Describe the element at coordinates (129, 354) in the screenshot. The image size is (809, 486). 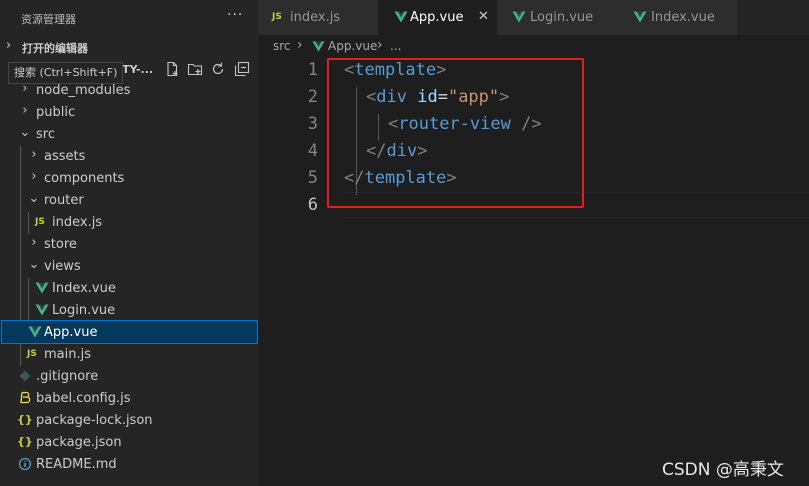
I see `tree-file-main-js: JS main.js` at that location.